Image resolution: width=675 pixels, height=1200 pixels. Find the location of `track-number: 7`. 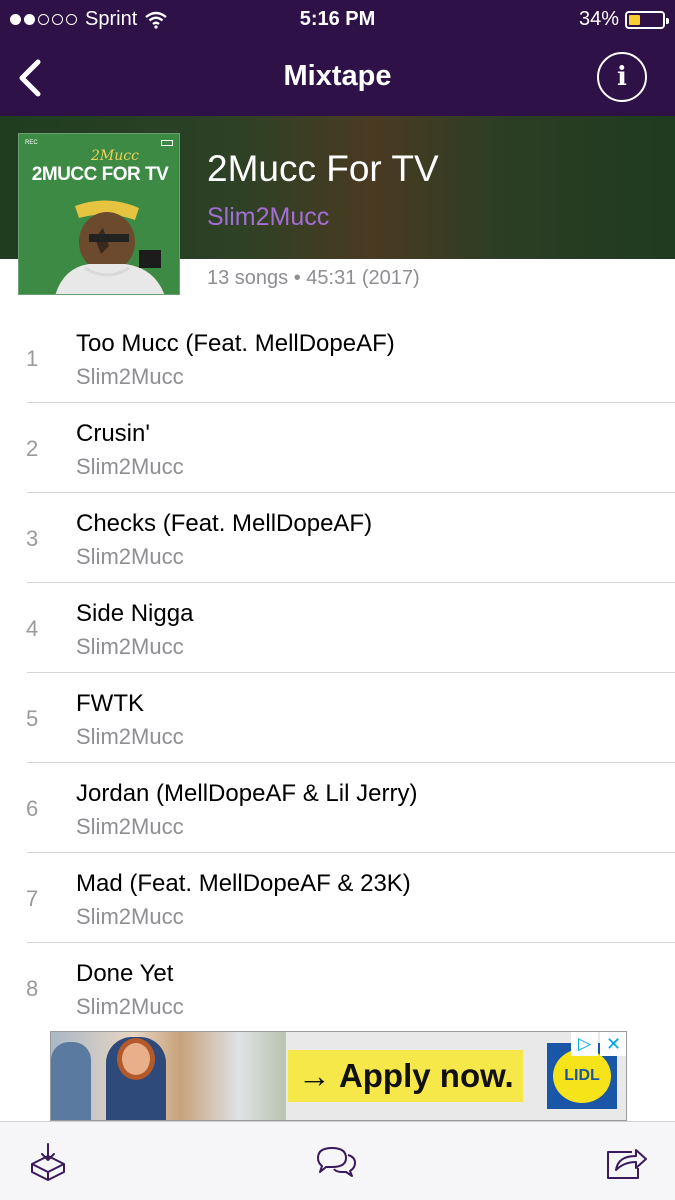

track-number: 7 is located at coordinates (32, 898).